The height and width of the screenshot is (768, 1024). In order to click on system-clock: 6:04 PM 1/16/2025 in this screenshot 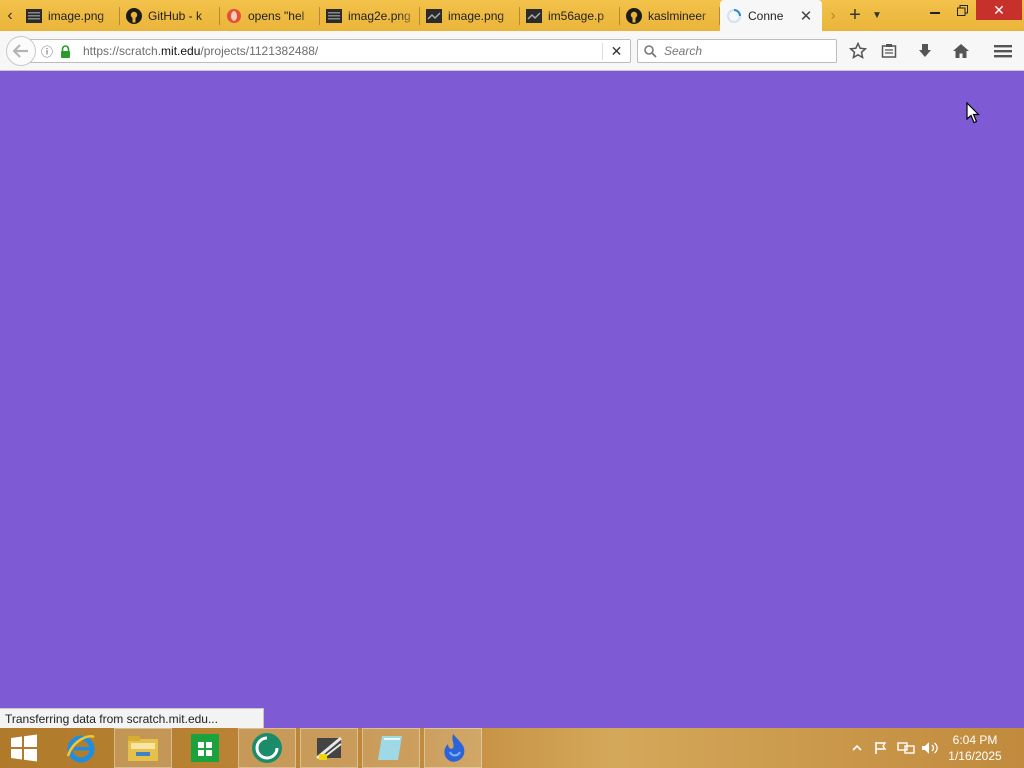, I will do `click(975, 748)`.